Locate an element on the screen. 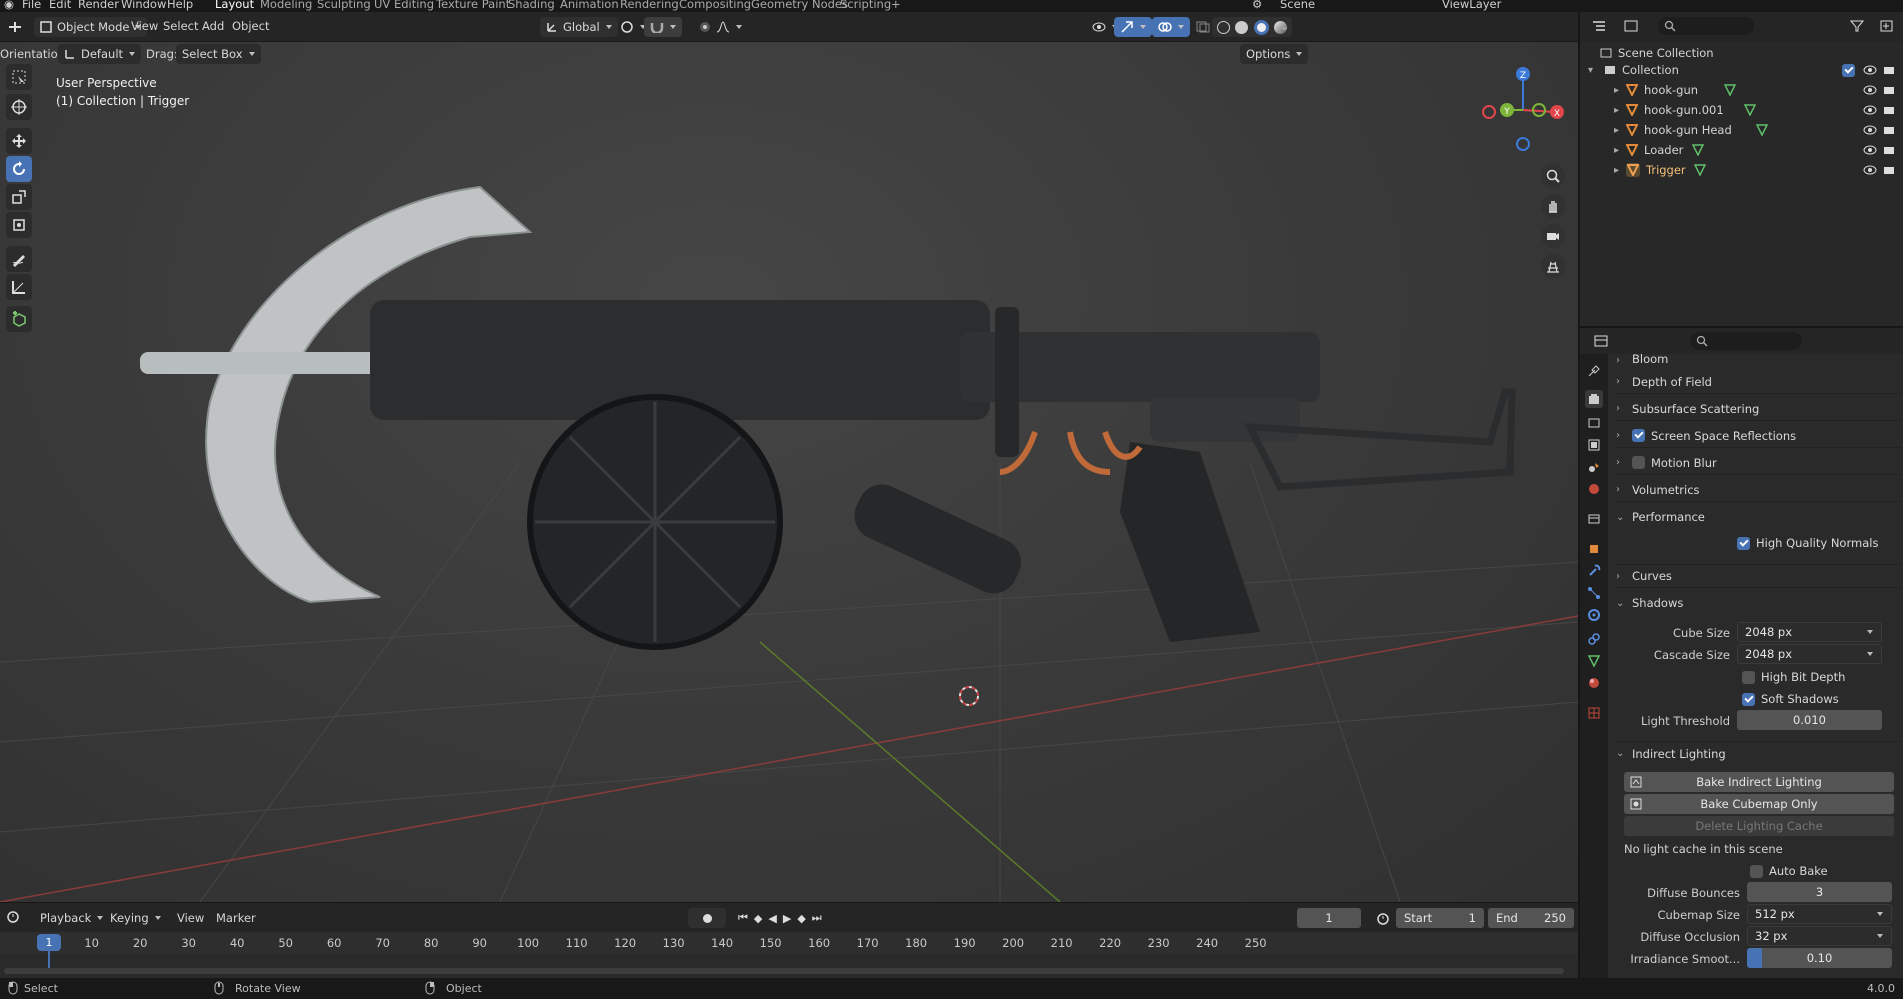  overlays-toggle is located at coordinates (1171, 27).